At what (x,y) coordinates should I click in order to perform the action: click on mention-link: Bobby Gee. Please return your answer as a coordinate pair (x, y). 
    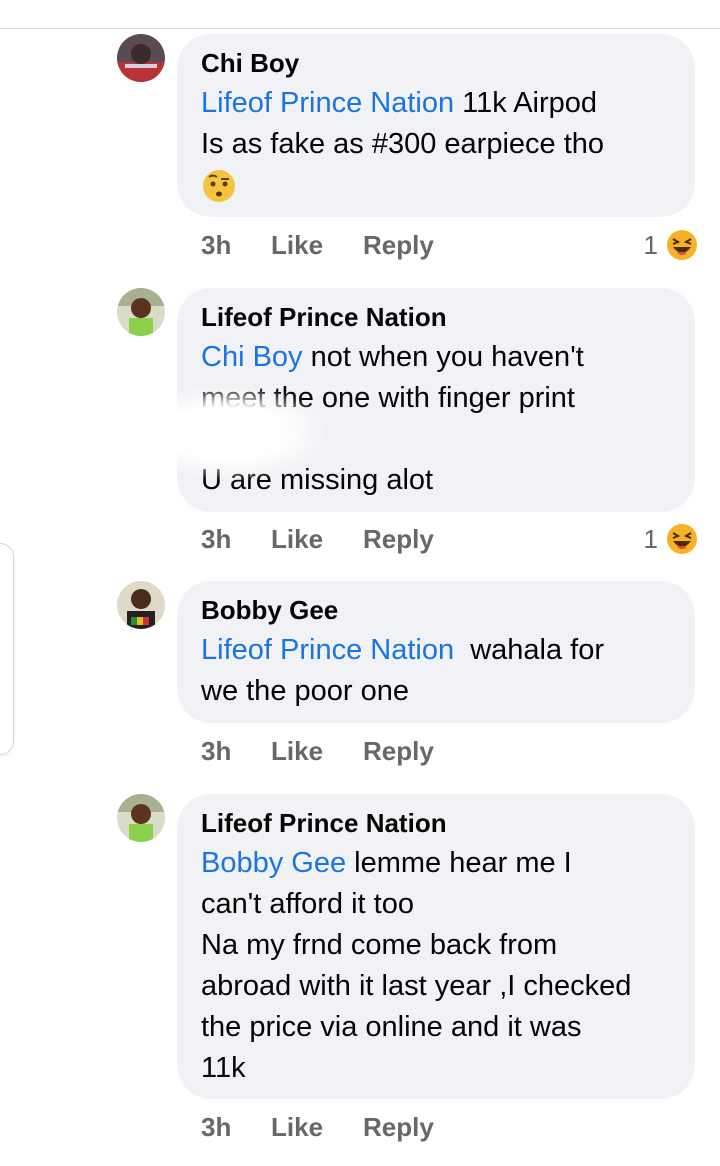
    Looking at the image, I should click on (273, 863).